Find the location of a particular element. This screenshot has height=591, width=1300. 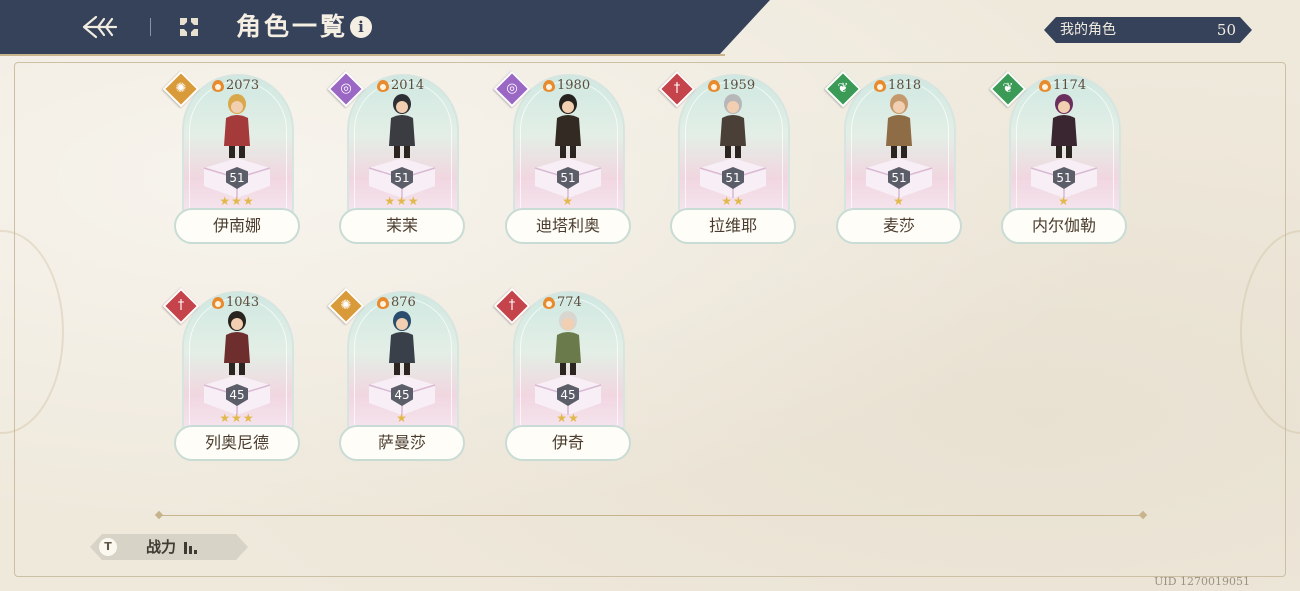

sort-button: T 战力 is located at coordinates (169, 547).